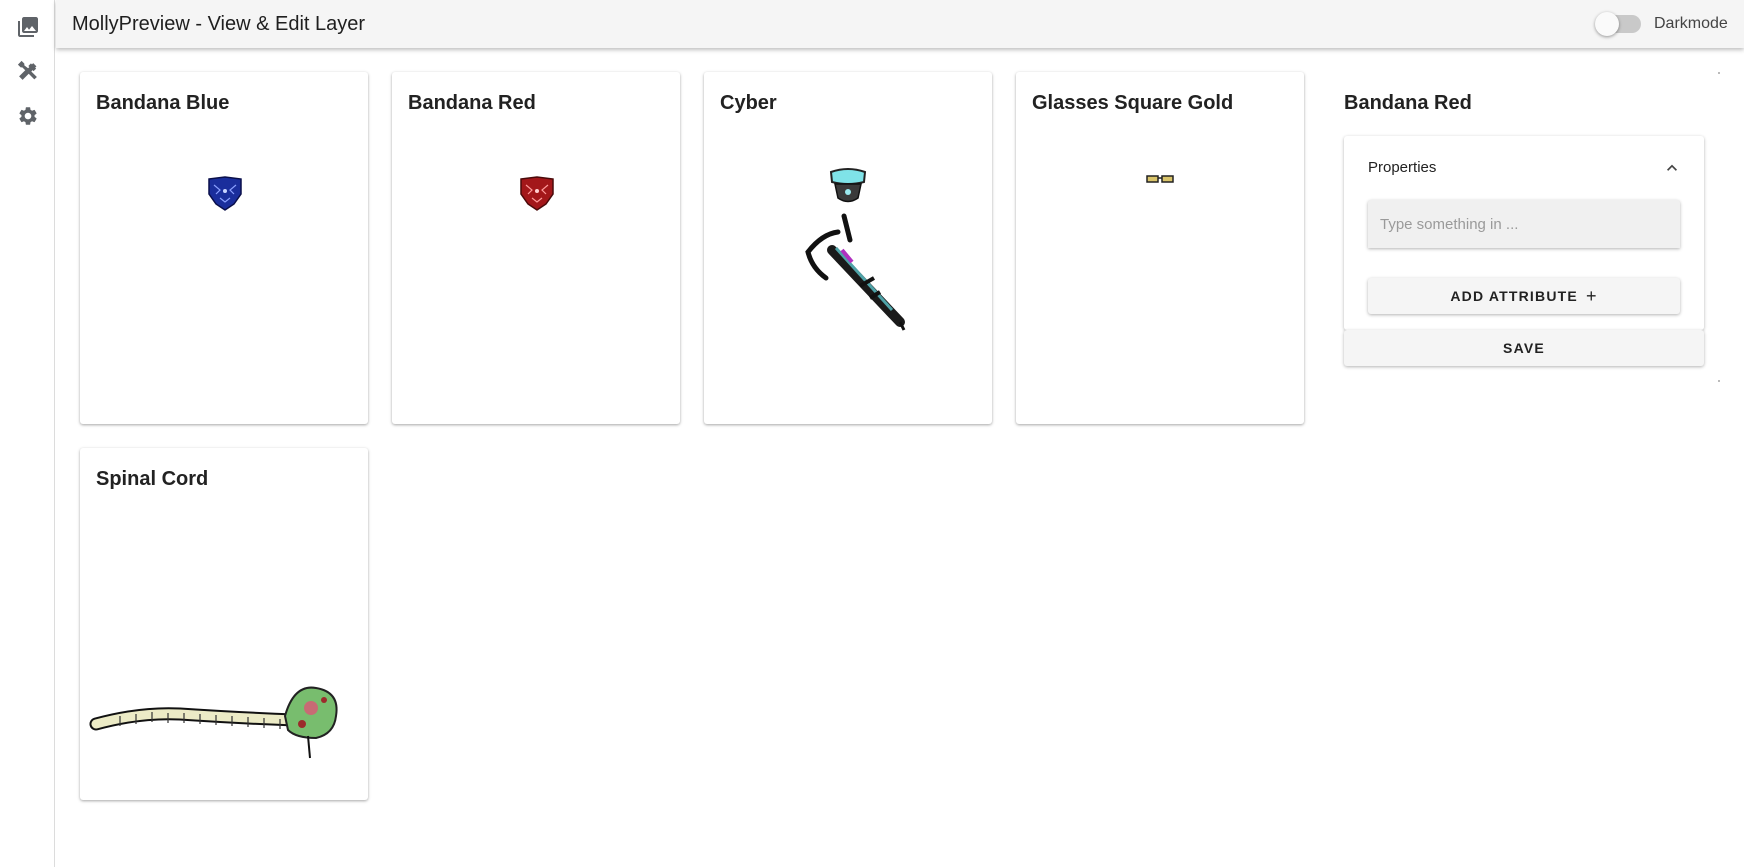  Describe the element at coordinates (536, 248) in the screenshot. I see `layer-card-bandana-red: Bandana Red` at that location.